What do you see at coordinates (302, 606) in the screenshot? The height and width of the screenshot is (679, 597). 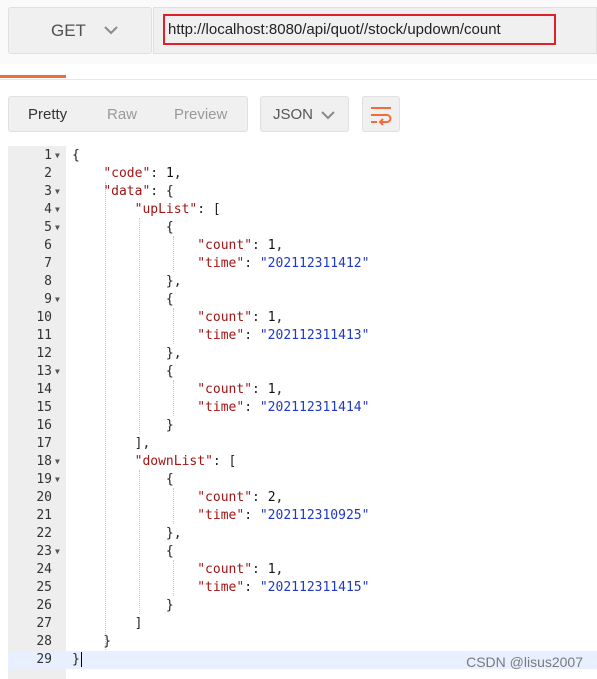 I see `code-line: 26 }` at bounding box center [302, 606].